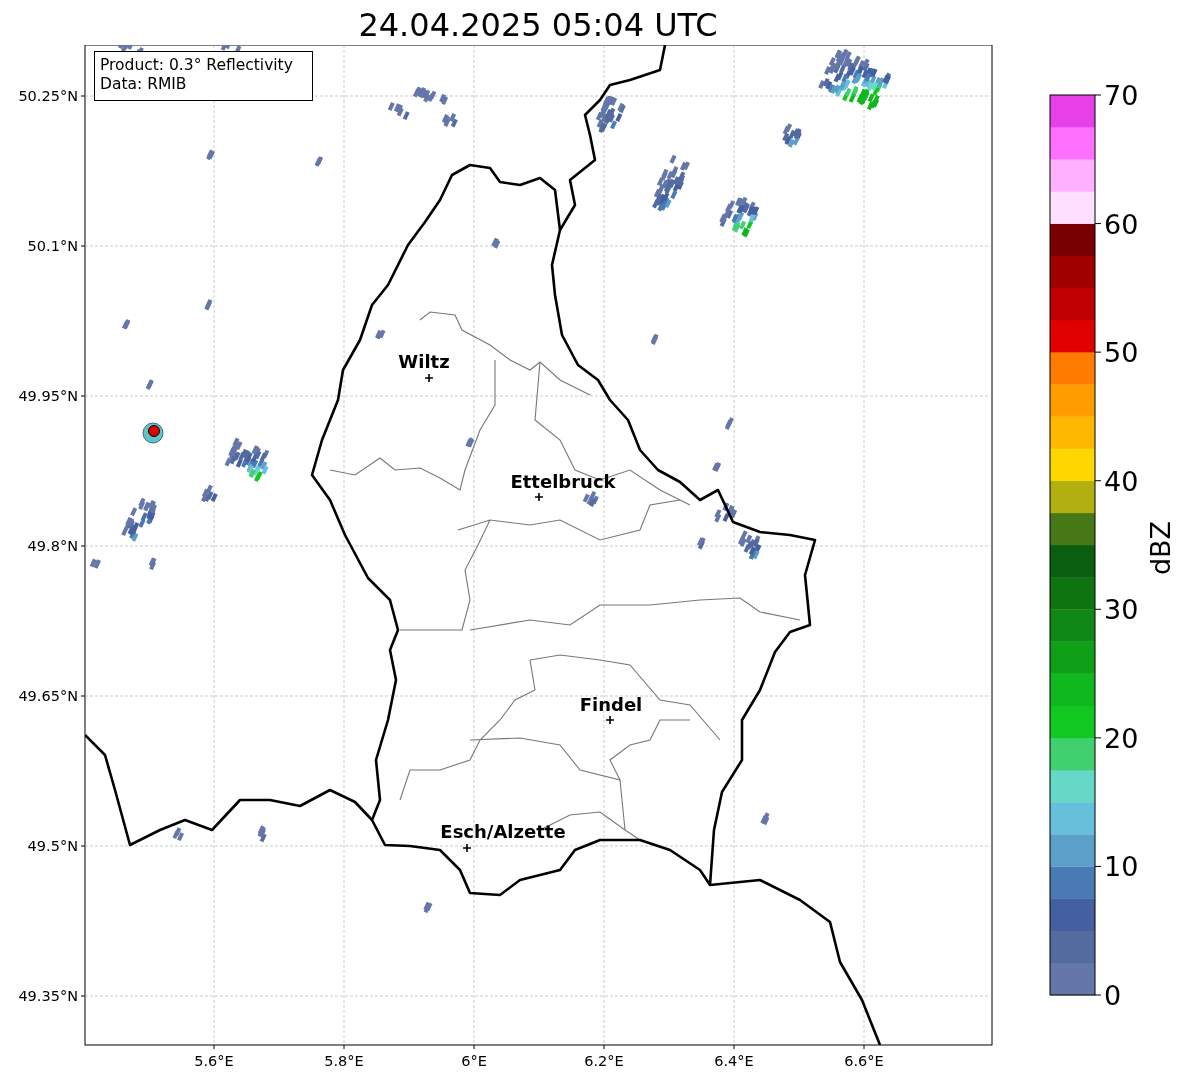 This screenshot has height=1081, width=1184. Describe the element at coordinates (1113, 995) in the screenshot. I see `colorbar-tick-label: 0` at that location.